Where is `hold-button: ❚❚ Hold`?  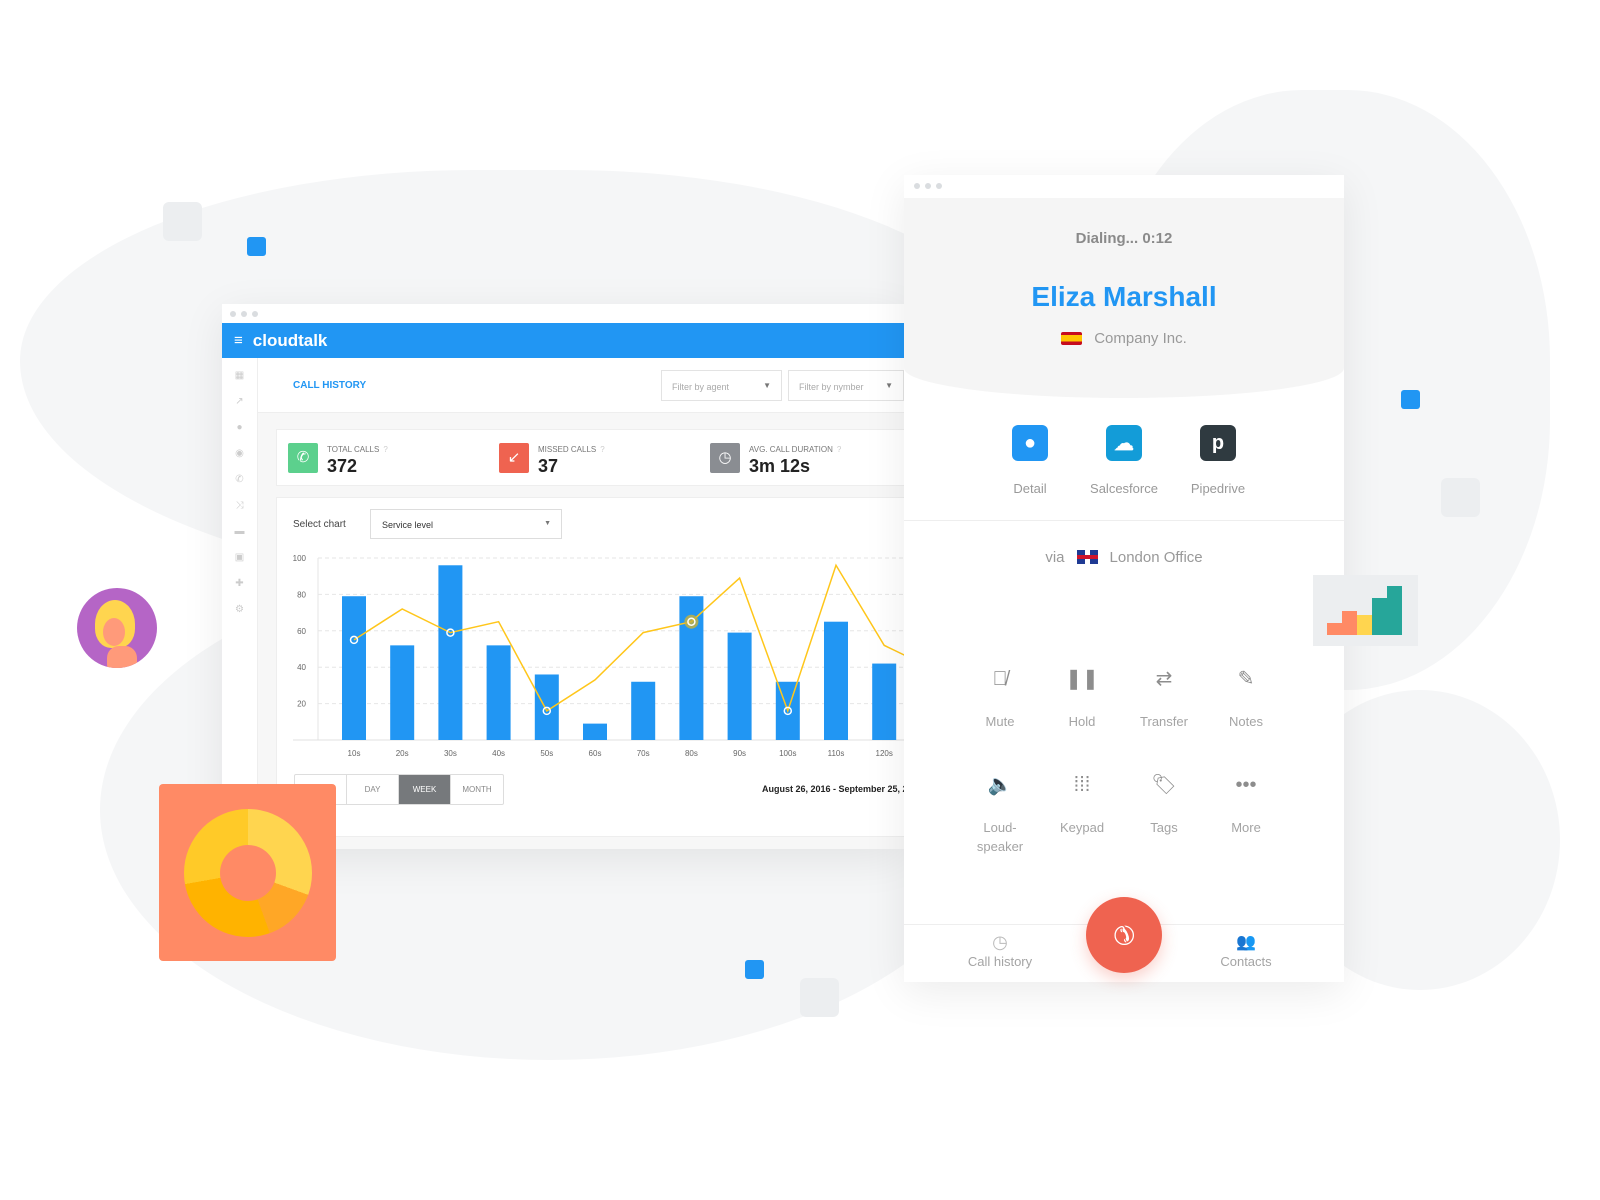
hold-button: ❚❚ Hold is located at coordinates (1082, 699).